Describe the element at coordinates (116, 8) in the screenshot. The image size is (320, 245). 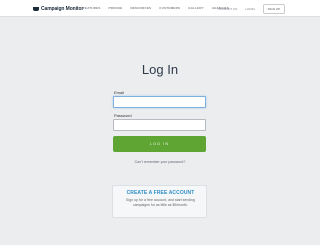
I see `nav-item-pricing: PRICING` at that location.